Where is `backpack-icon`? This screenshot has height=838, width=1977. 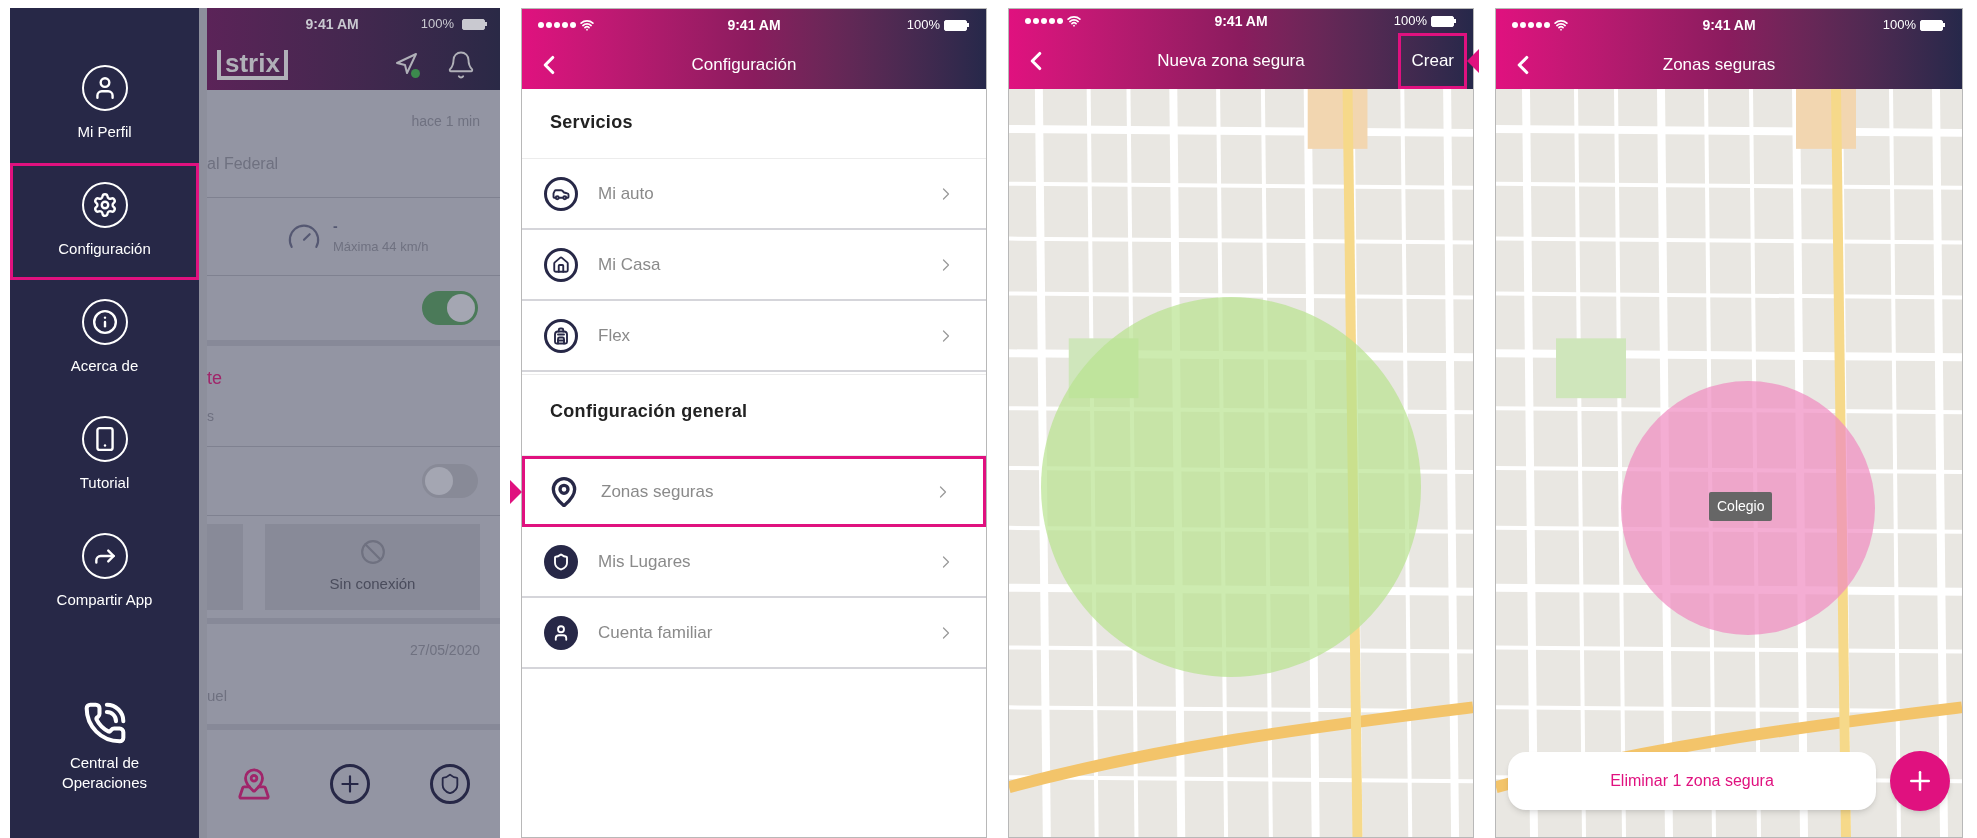 backpack-icon is located at coordinates (561, 335).